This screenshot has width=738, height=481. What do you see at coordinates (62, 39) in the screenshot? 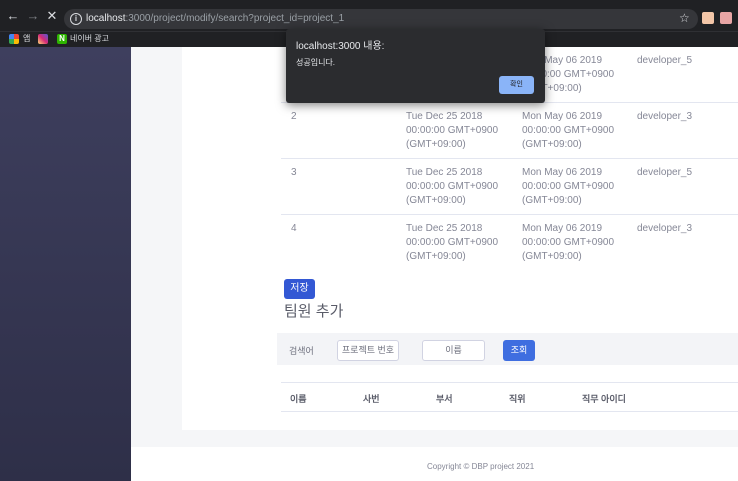
I see `naver-icon: N` at bounding box center [62, 39].